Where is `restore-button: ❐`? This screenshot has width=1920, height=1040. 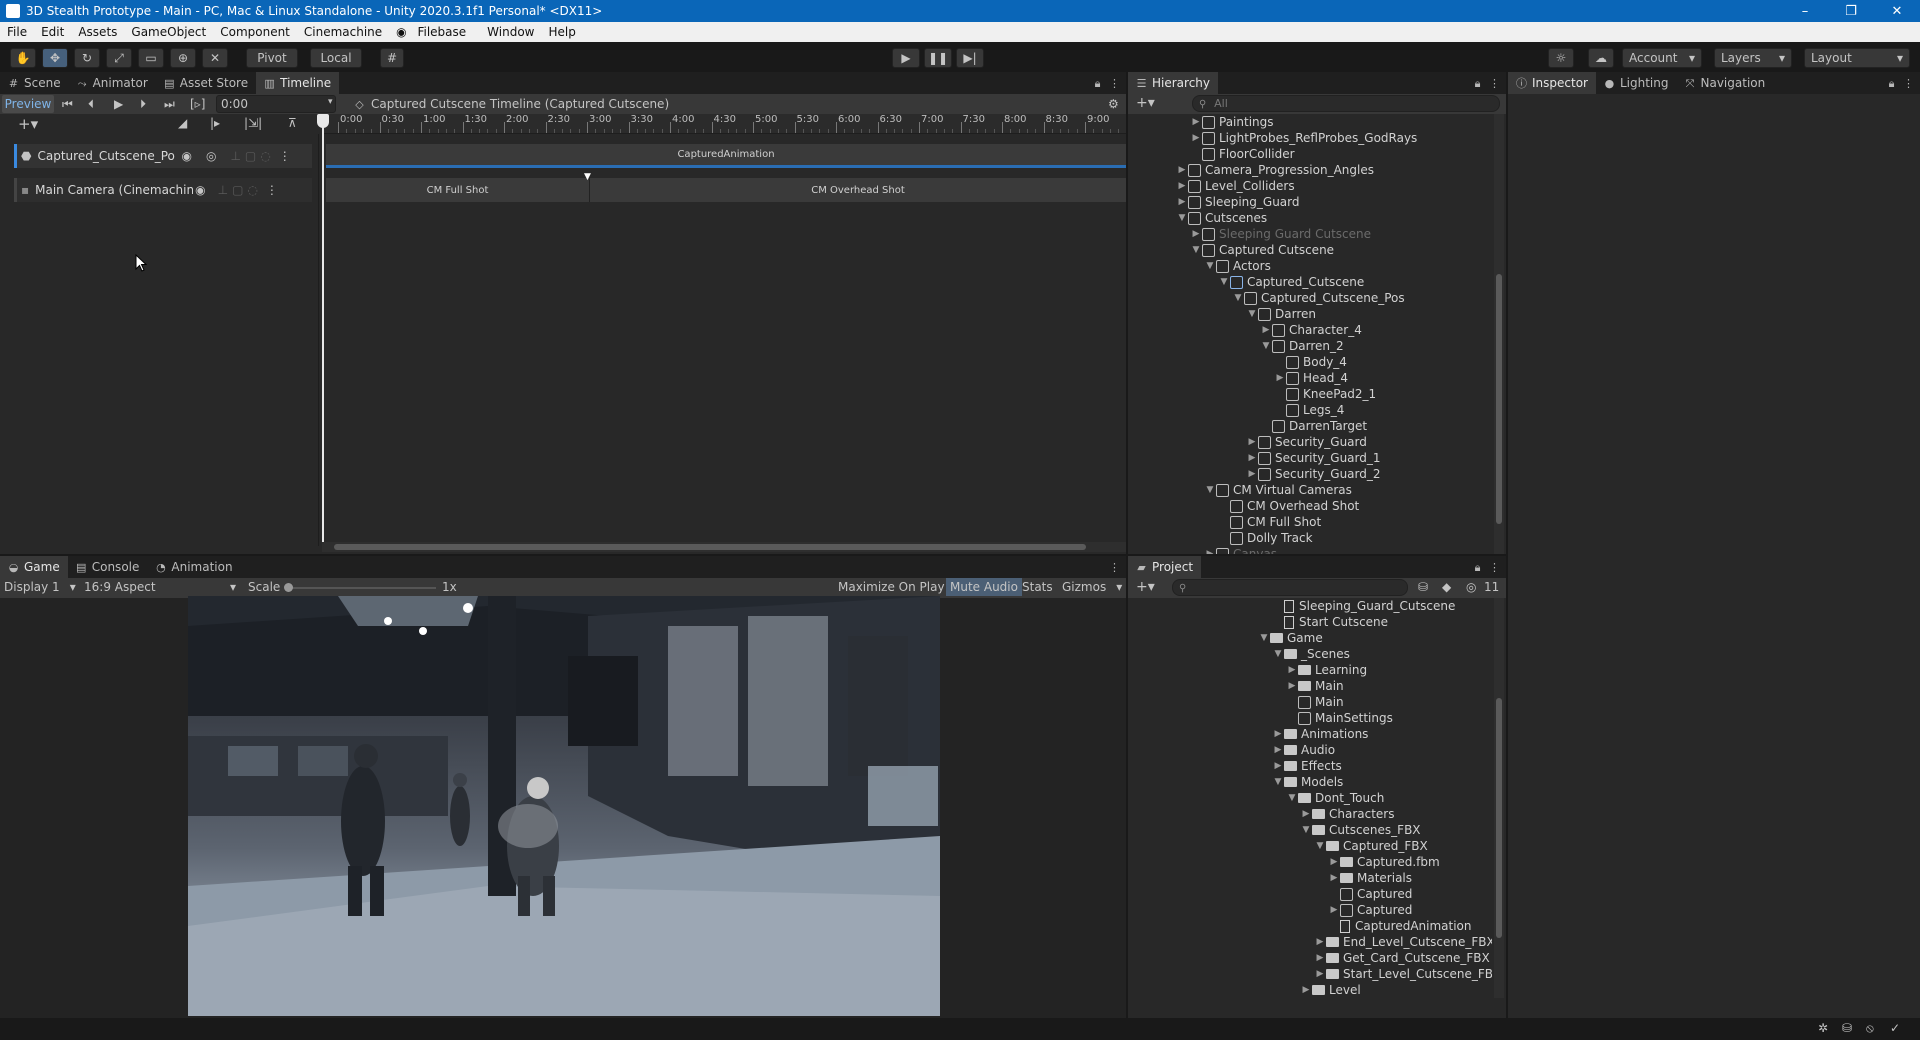 restore-button: ❐ is located at coordinates (1851, 11).